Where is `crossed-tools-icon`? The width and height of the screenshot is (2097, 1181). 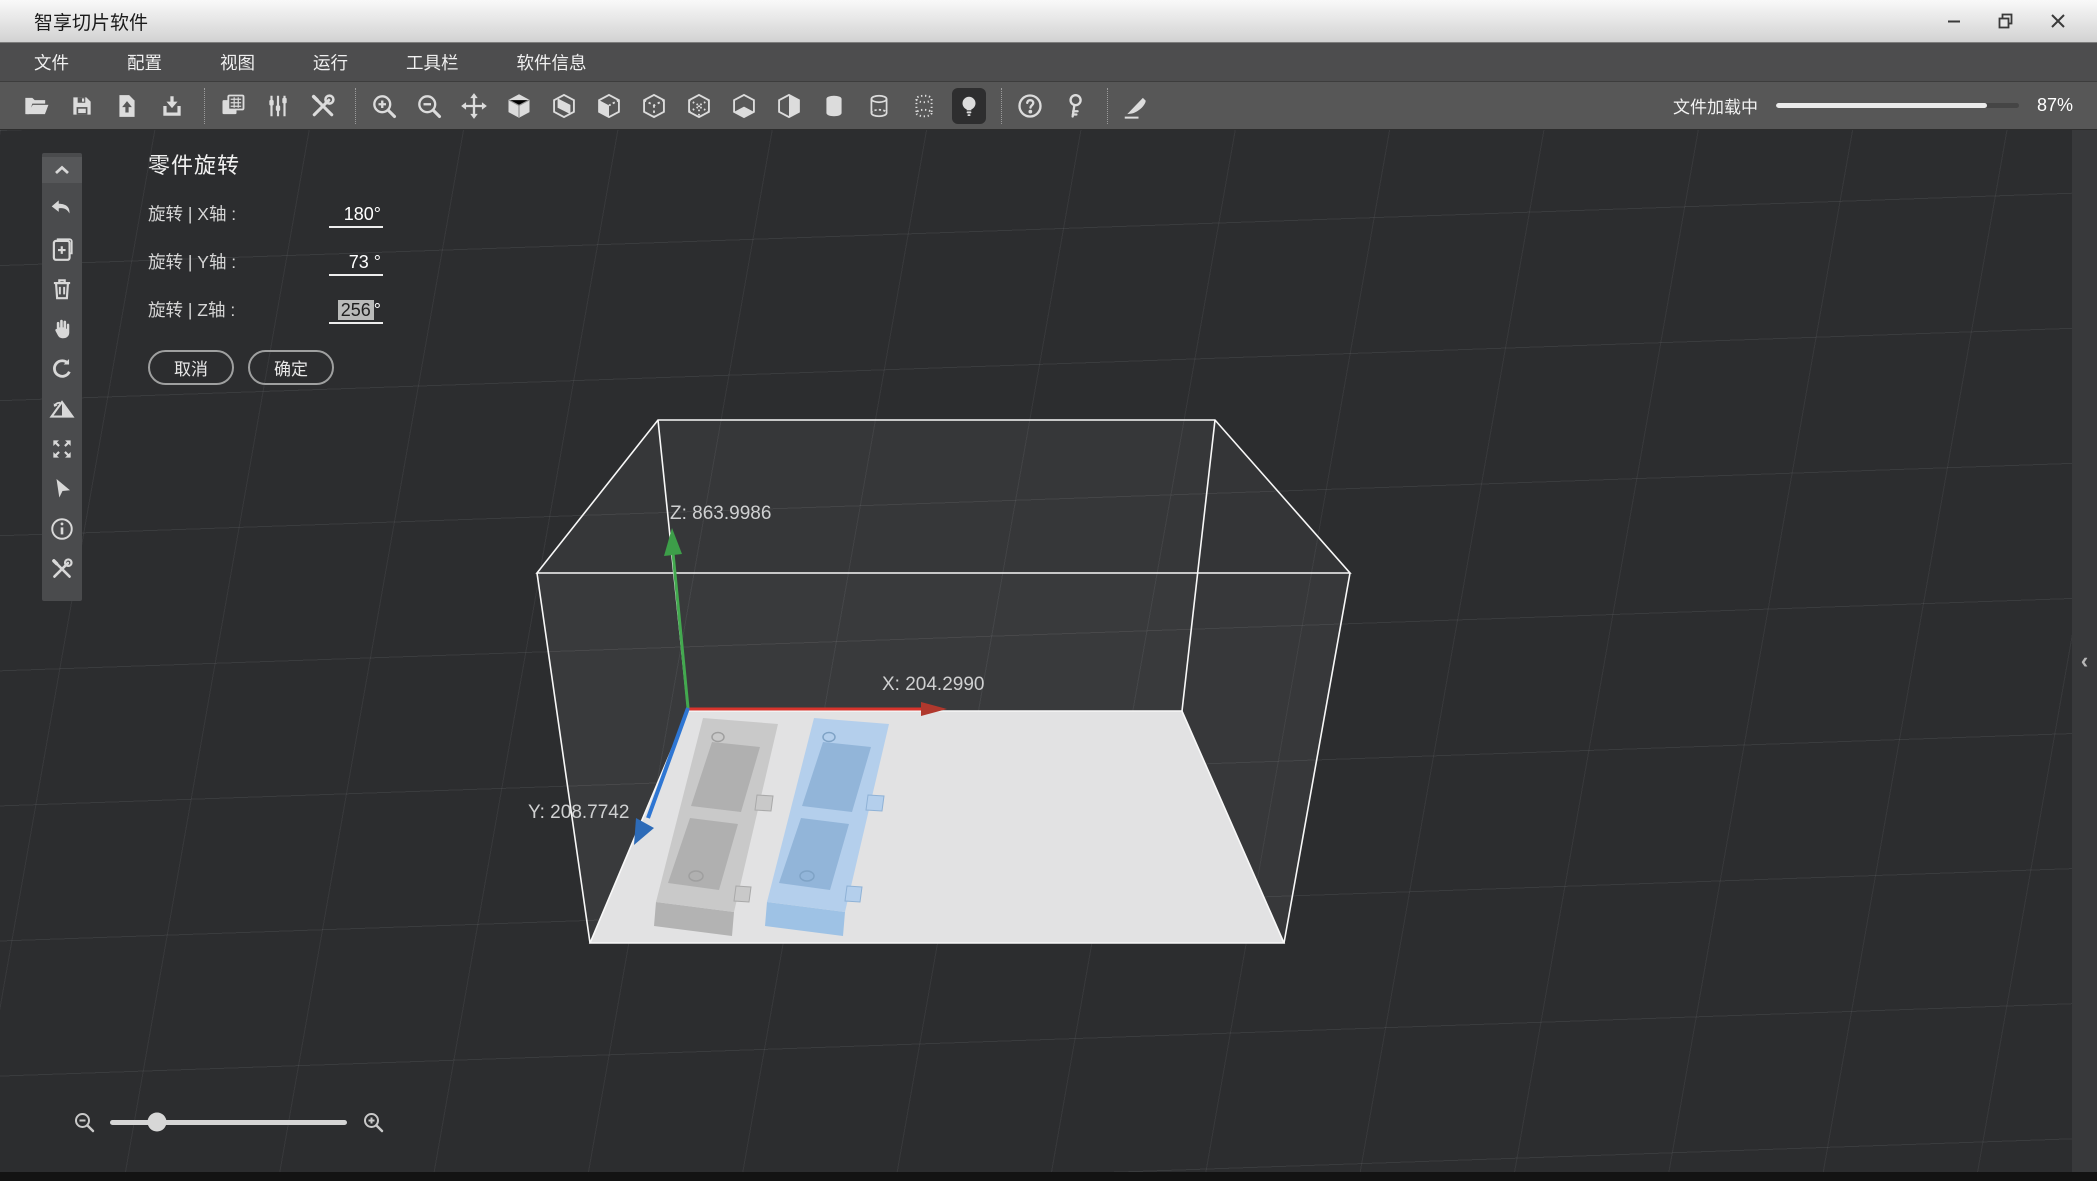
crossed-tools-icon is located at coordinates (62, 569).